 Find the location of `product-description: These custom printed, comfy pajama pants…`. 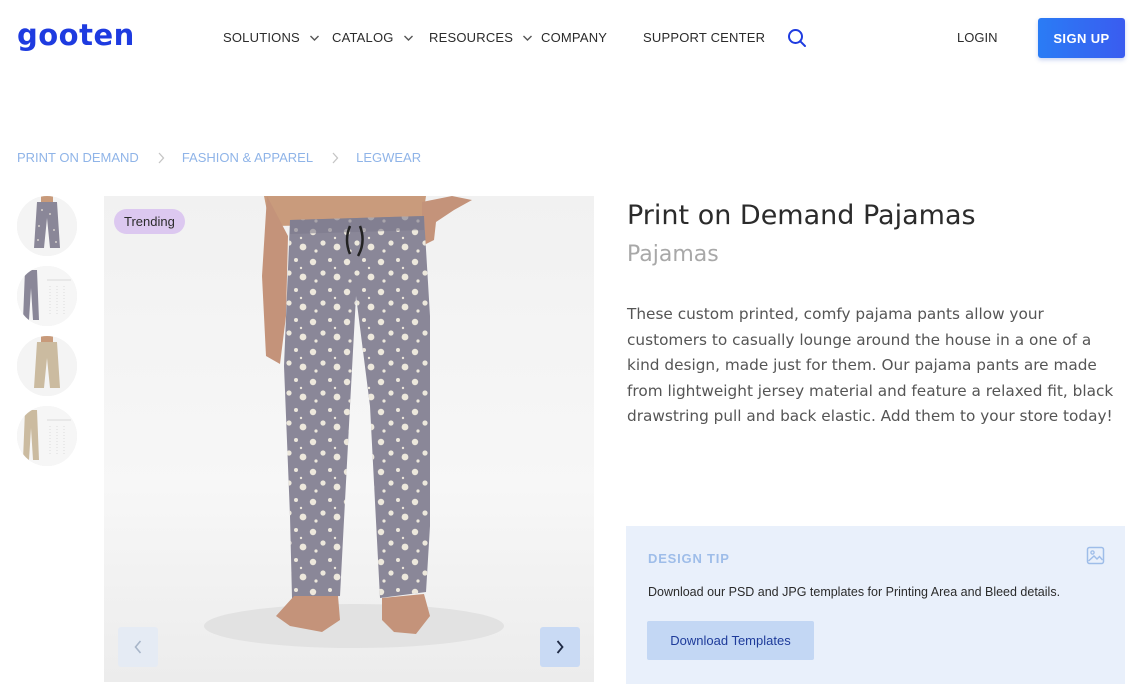

product-description: These custom printed, comfy pajama pants… is located at coordinates (870, 365).